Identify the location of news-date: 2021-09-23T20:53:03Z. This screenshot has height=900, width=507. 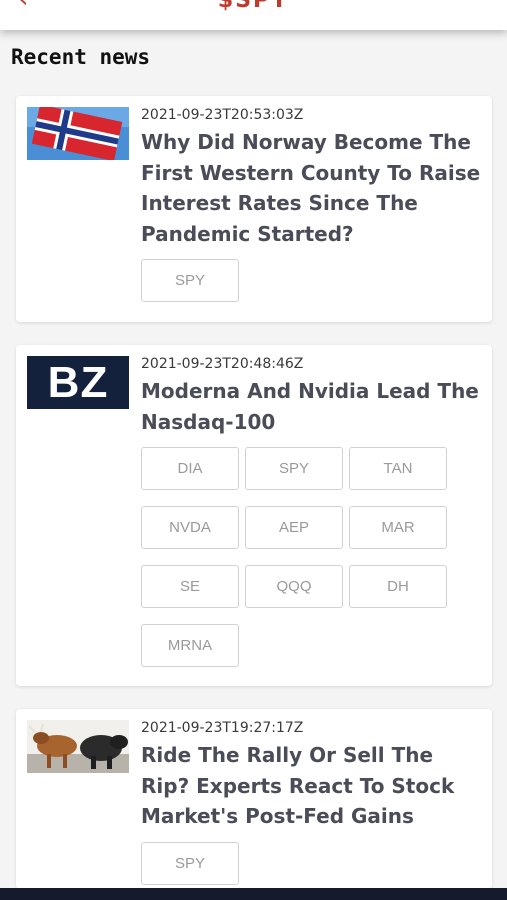
(222, 115).